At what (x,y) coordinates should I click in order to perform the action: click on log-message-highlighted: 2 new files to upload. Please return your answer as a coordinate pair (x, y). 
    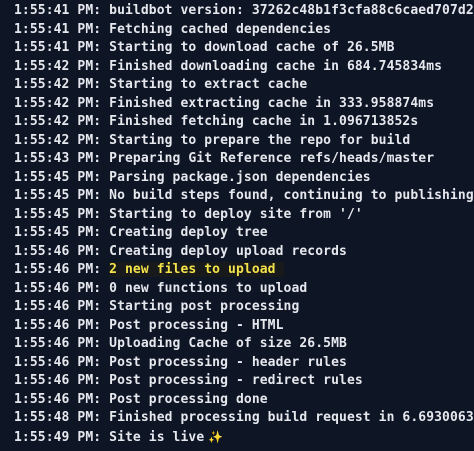
    Looking at the image, I should click on (196, 269).